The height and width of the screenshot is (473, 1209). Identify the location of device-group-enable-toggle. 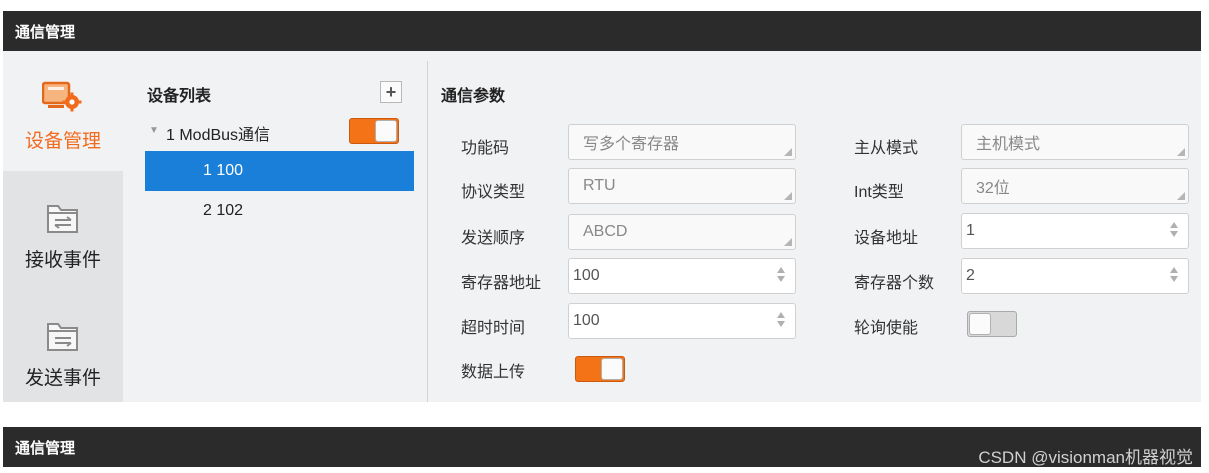
(374, 131).